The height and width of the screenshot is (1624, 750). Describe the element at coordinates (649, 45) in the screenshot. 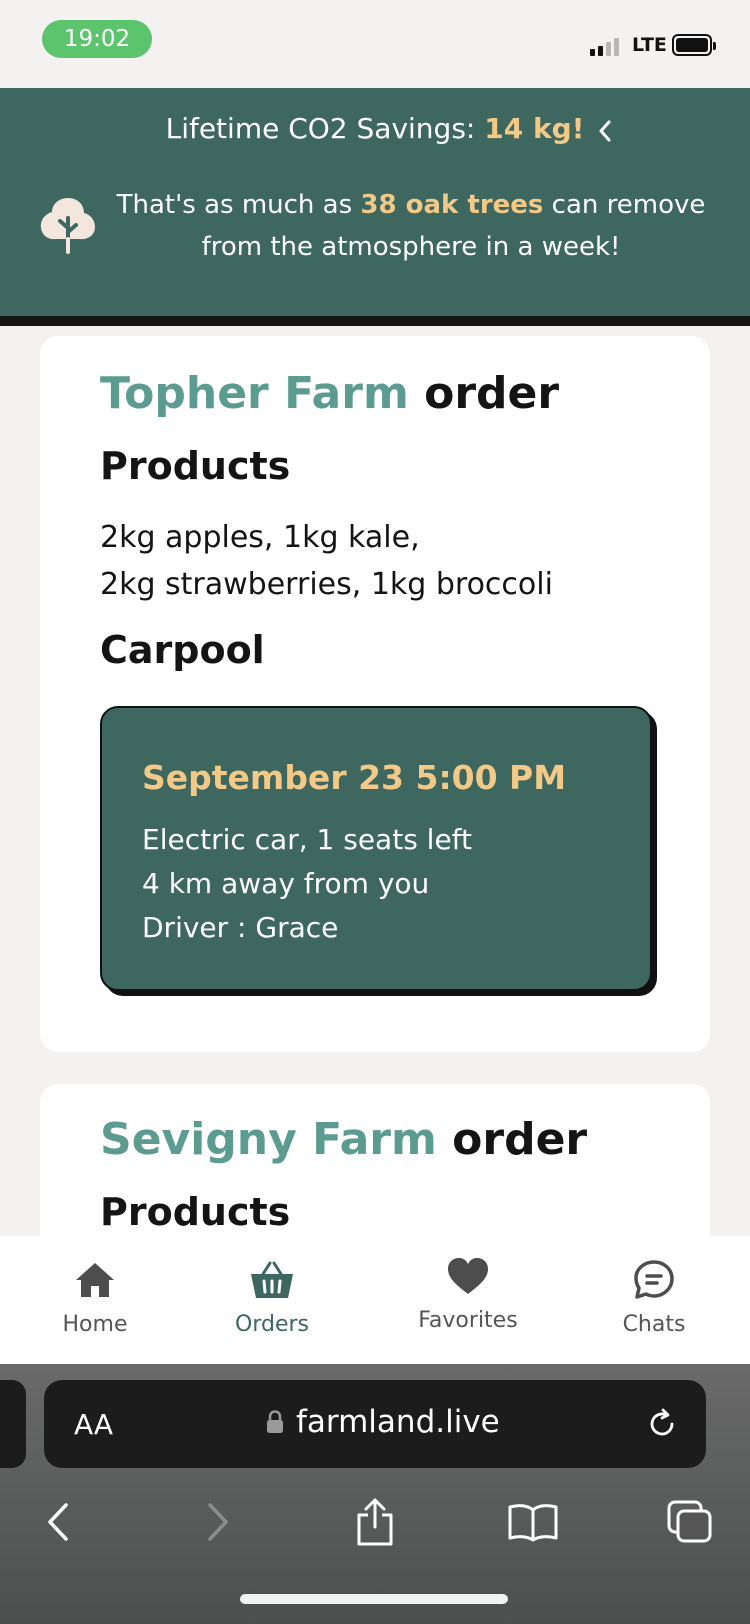

I see `network-type: LTE` at that location.